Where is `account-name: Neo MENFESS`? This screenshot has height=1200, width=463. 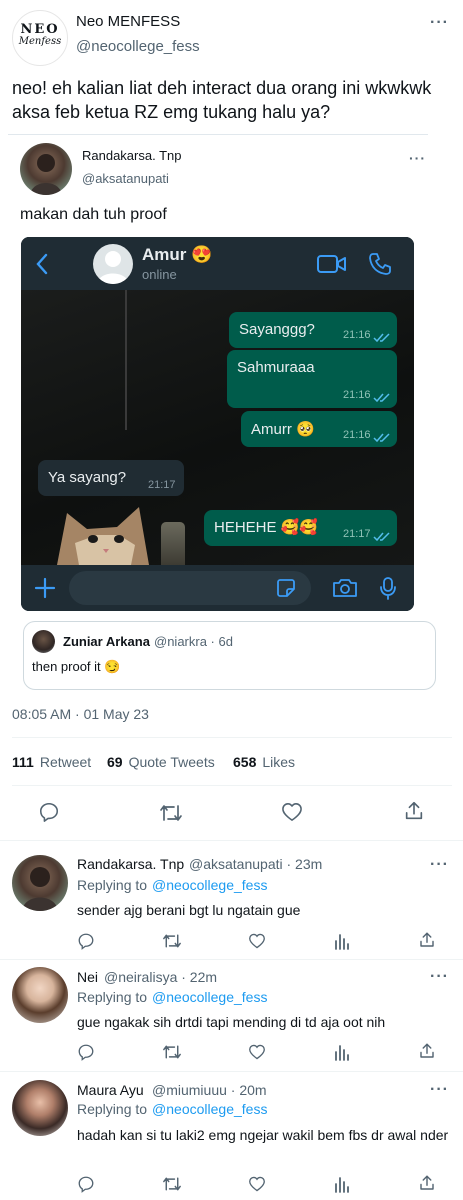 account-name: Neo MENFESS is located at coordinates (128, 21).